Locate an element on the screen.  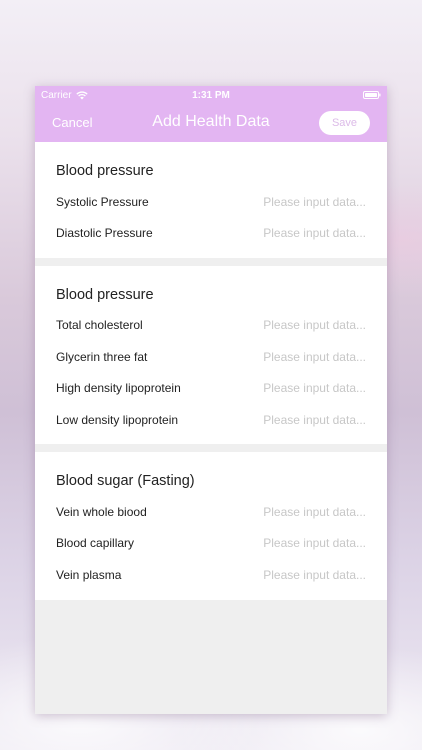
field-label: High density lipoprotein is located at coordinates (118, 388).